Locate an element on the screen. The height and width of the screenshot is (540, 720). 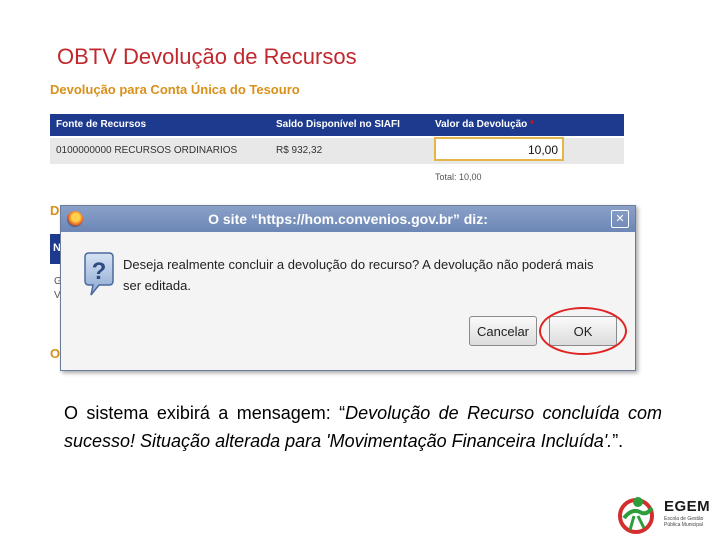
column-header-valor-label: Valor da Devolução is located at coordinates (481, 124).